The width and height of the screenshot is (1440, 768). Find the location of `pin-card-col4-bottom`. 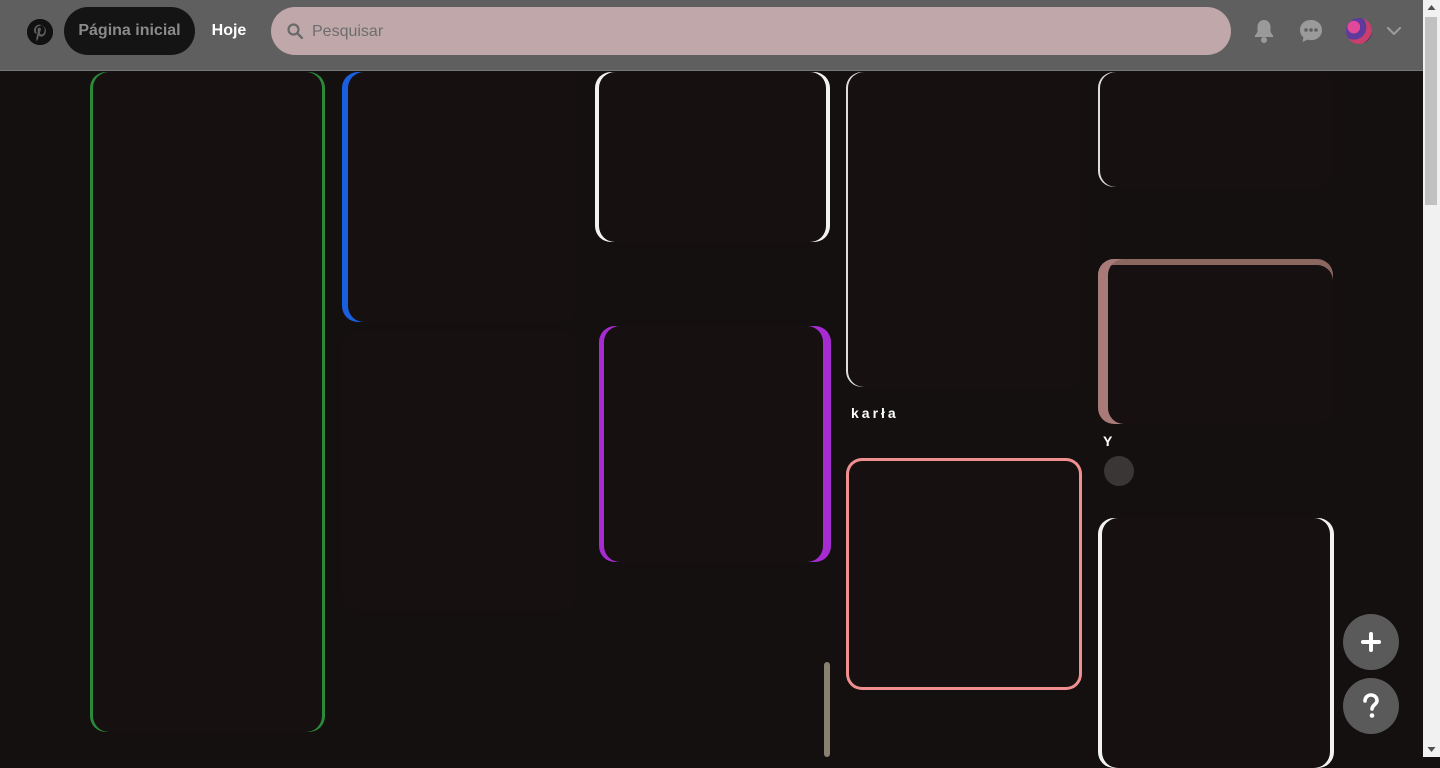

pin-card-col4-bottom is located at coordinates (964, 574).